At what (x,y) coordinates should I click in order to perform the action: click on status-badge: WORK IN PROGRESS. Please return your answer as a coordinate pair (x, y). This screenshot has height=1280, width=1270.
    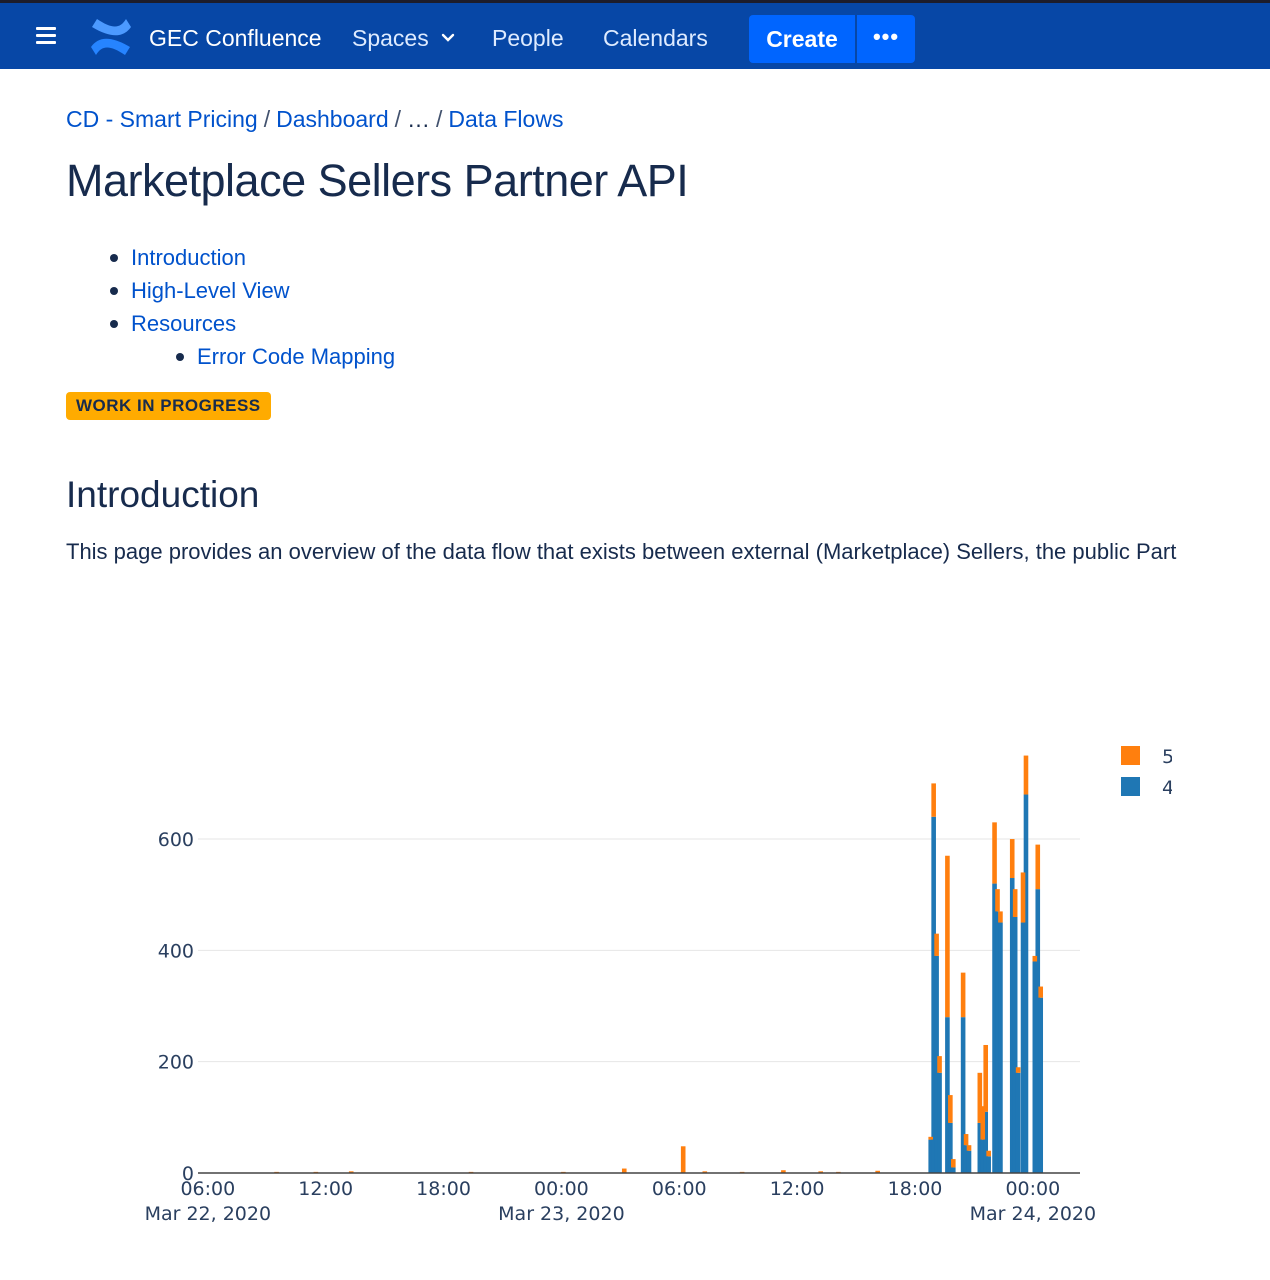
    Looking at the image, I should click on (168, 406).